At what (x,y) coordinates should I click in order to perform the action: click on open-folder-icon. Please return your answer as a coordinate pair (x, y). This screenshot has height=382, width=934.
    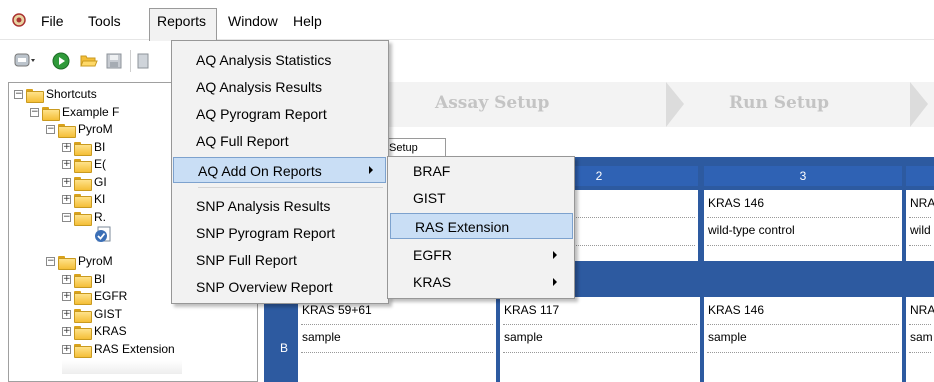
    Looking at the image, I should click on (89, 61).